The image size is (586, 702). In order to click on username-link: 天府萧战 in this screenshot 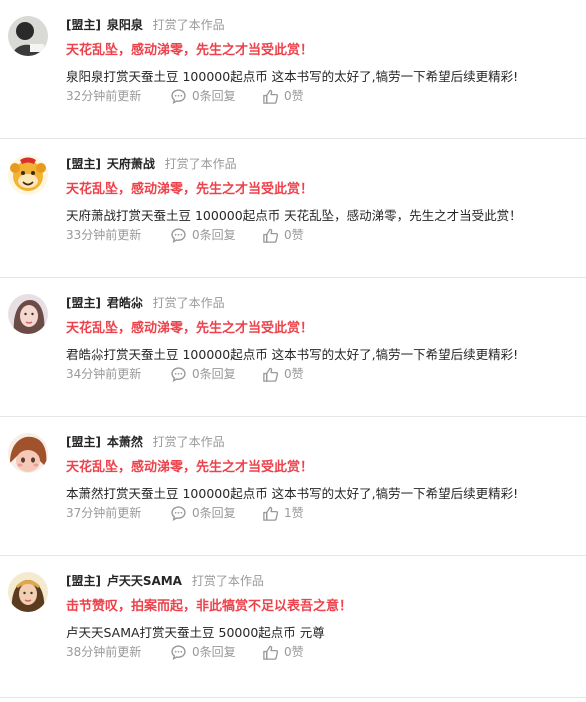, I will do `click(131, 164)`.